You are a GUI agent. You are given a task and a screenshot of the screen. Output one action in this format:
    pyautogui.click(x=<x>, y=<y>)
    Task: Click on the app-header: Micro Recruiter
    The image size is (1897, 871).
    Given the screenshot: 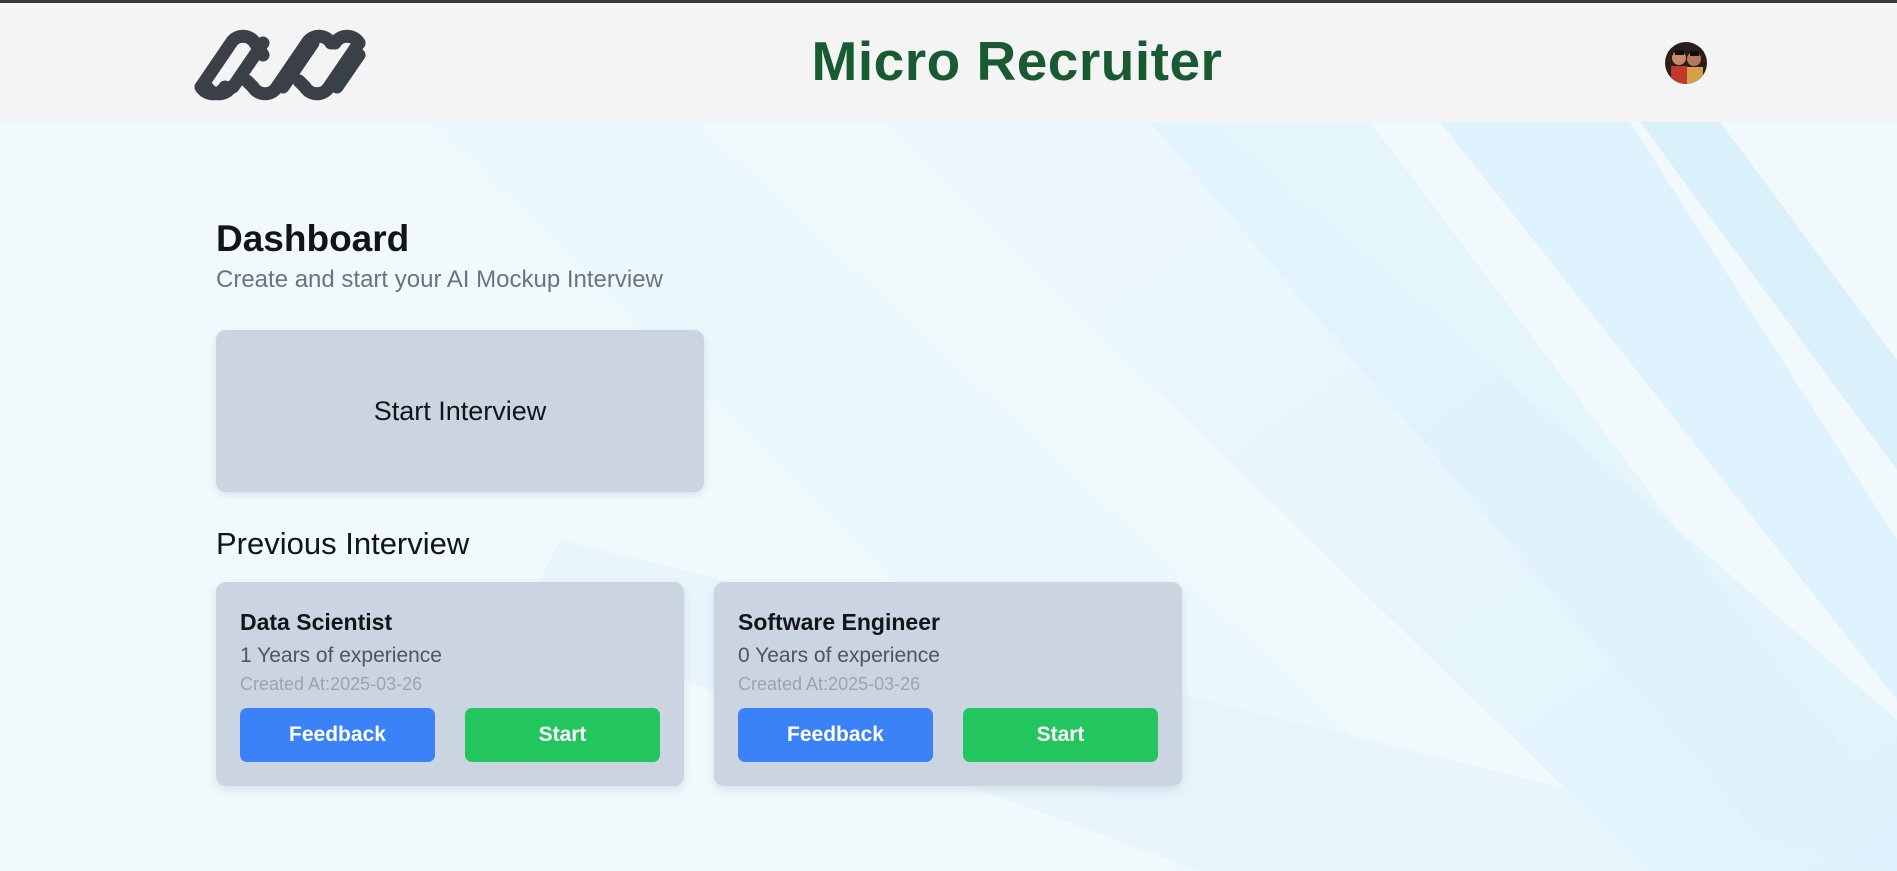 What is the action you would take?
    pyautogui.click(x=948, y=62)
    